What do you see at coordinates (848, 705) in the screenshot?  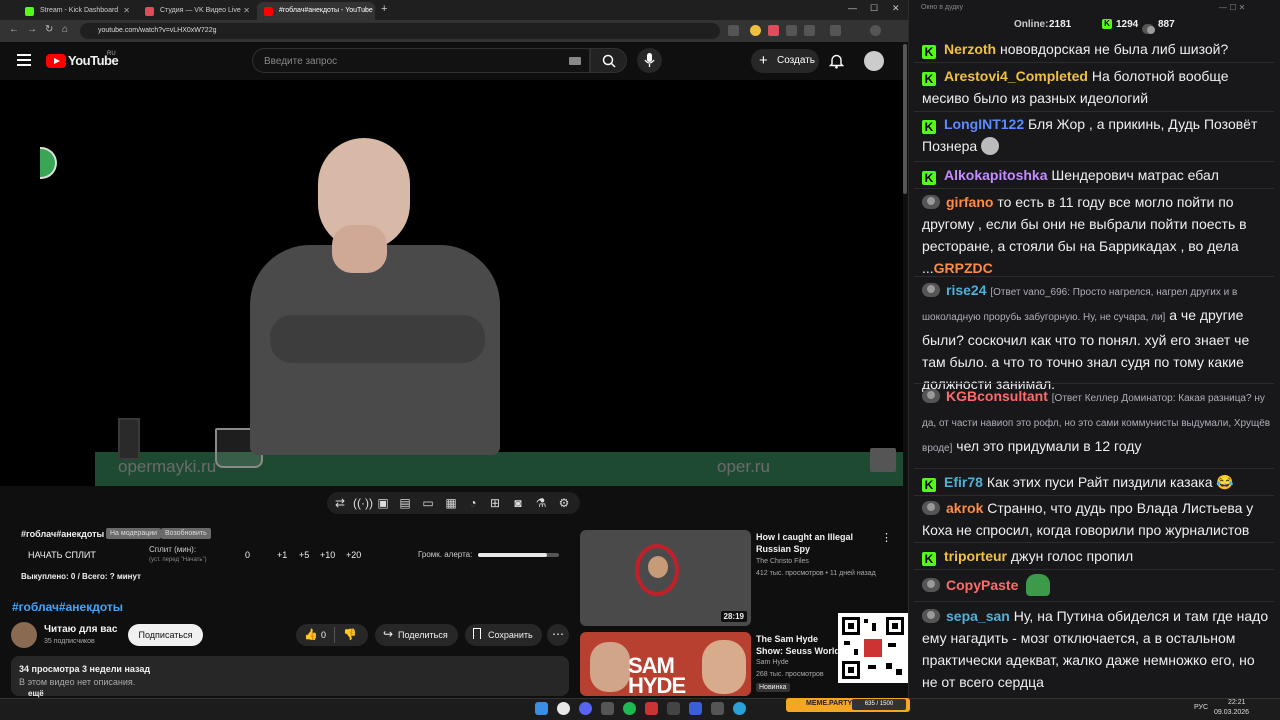 I see `meme-party-widget: MEME.PARTY 635 / 1500` at bounding box center [848, 705].